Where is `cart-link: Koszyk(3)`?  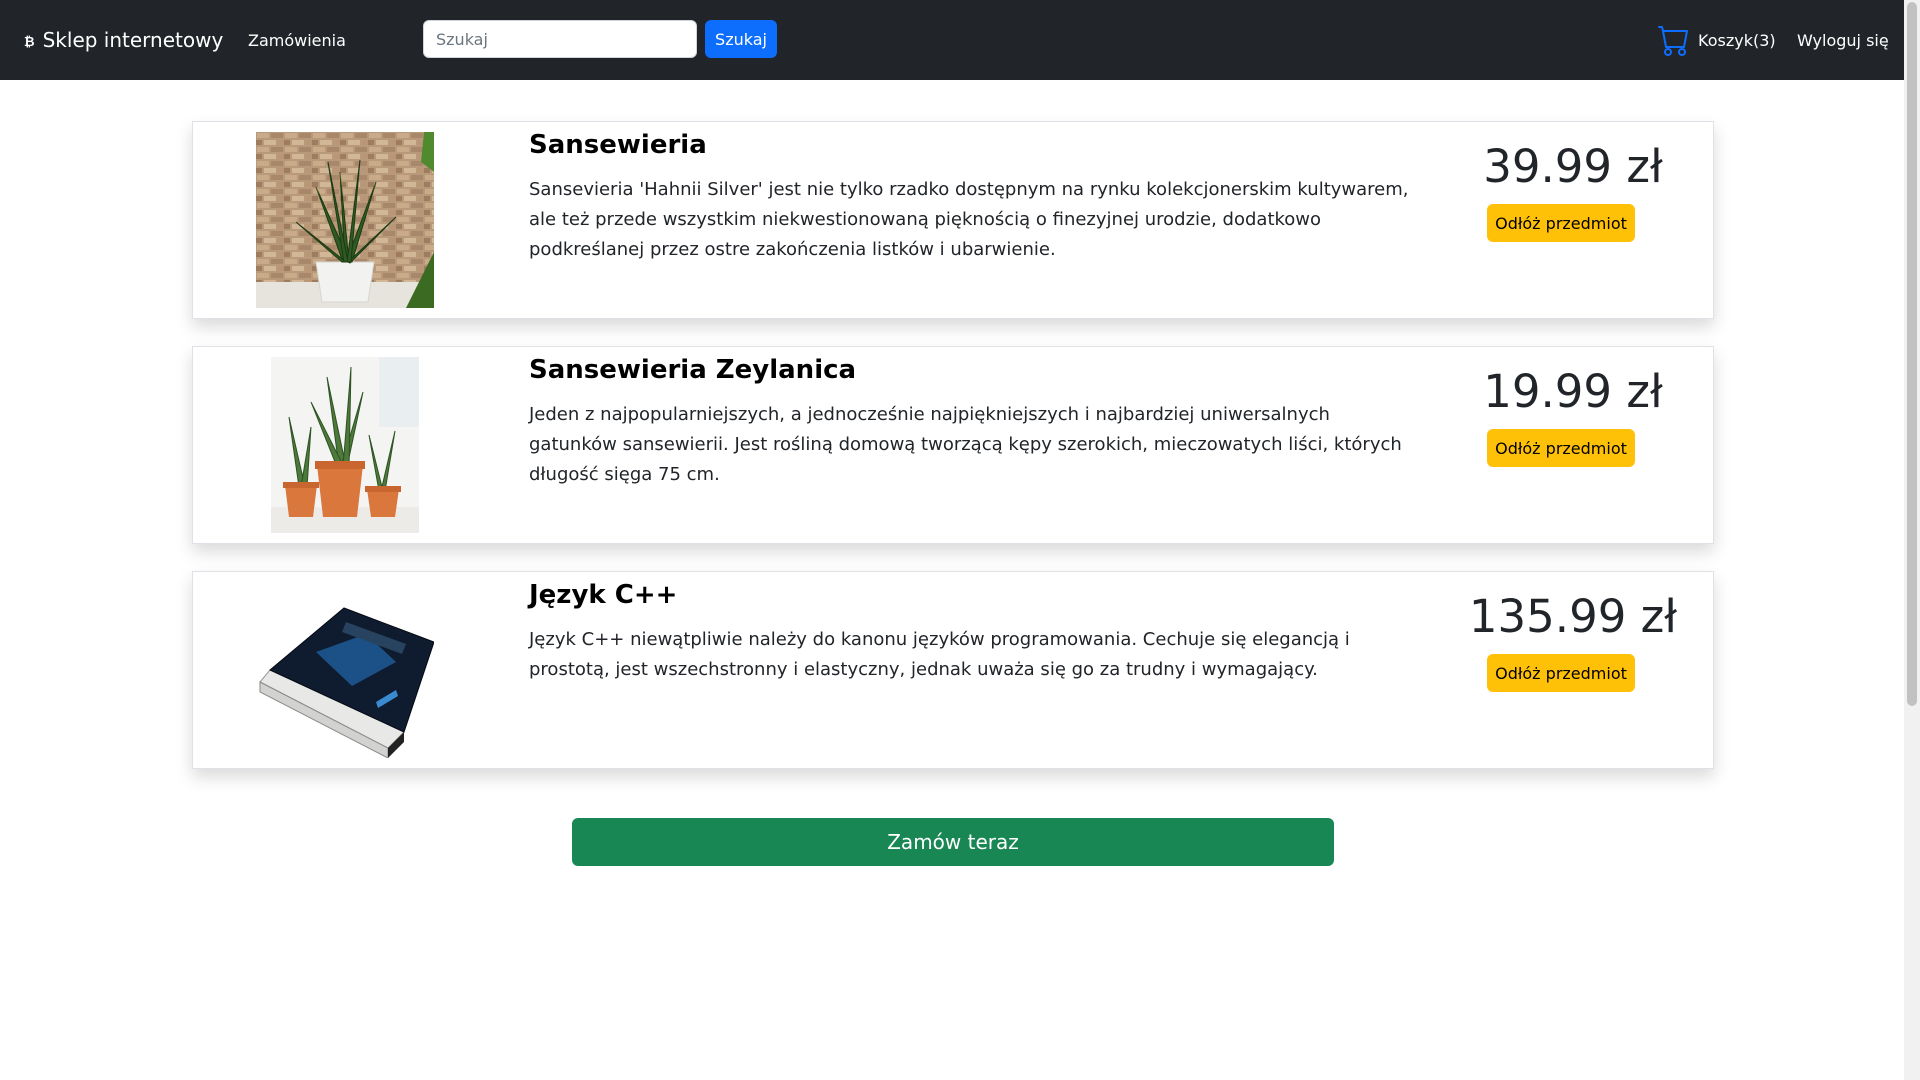
cart-link: Koszyk(3) is located at coordinates (1717, 40).